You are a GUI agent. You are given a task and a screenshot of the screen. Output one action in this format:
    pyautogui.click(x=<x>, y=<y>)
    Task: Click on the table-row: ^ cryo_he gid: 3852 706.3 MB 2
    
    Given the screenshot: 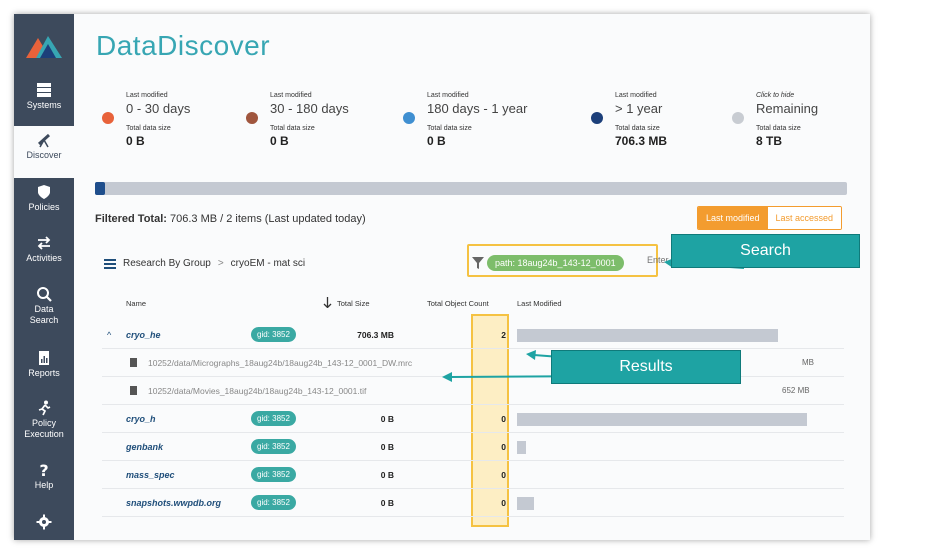 What is the action you would take?
    pyautogui.click(x=473, y=335)
    